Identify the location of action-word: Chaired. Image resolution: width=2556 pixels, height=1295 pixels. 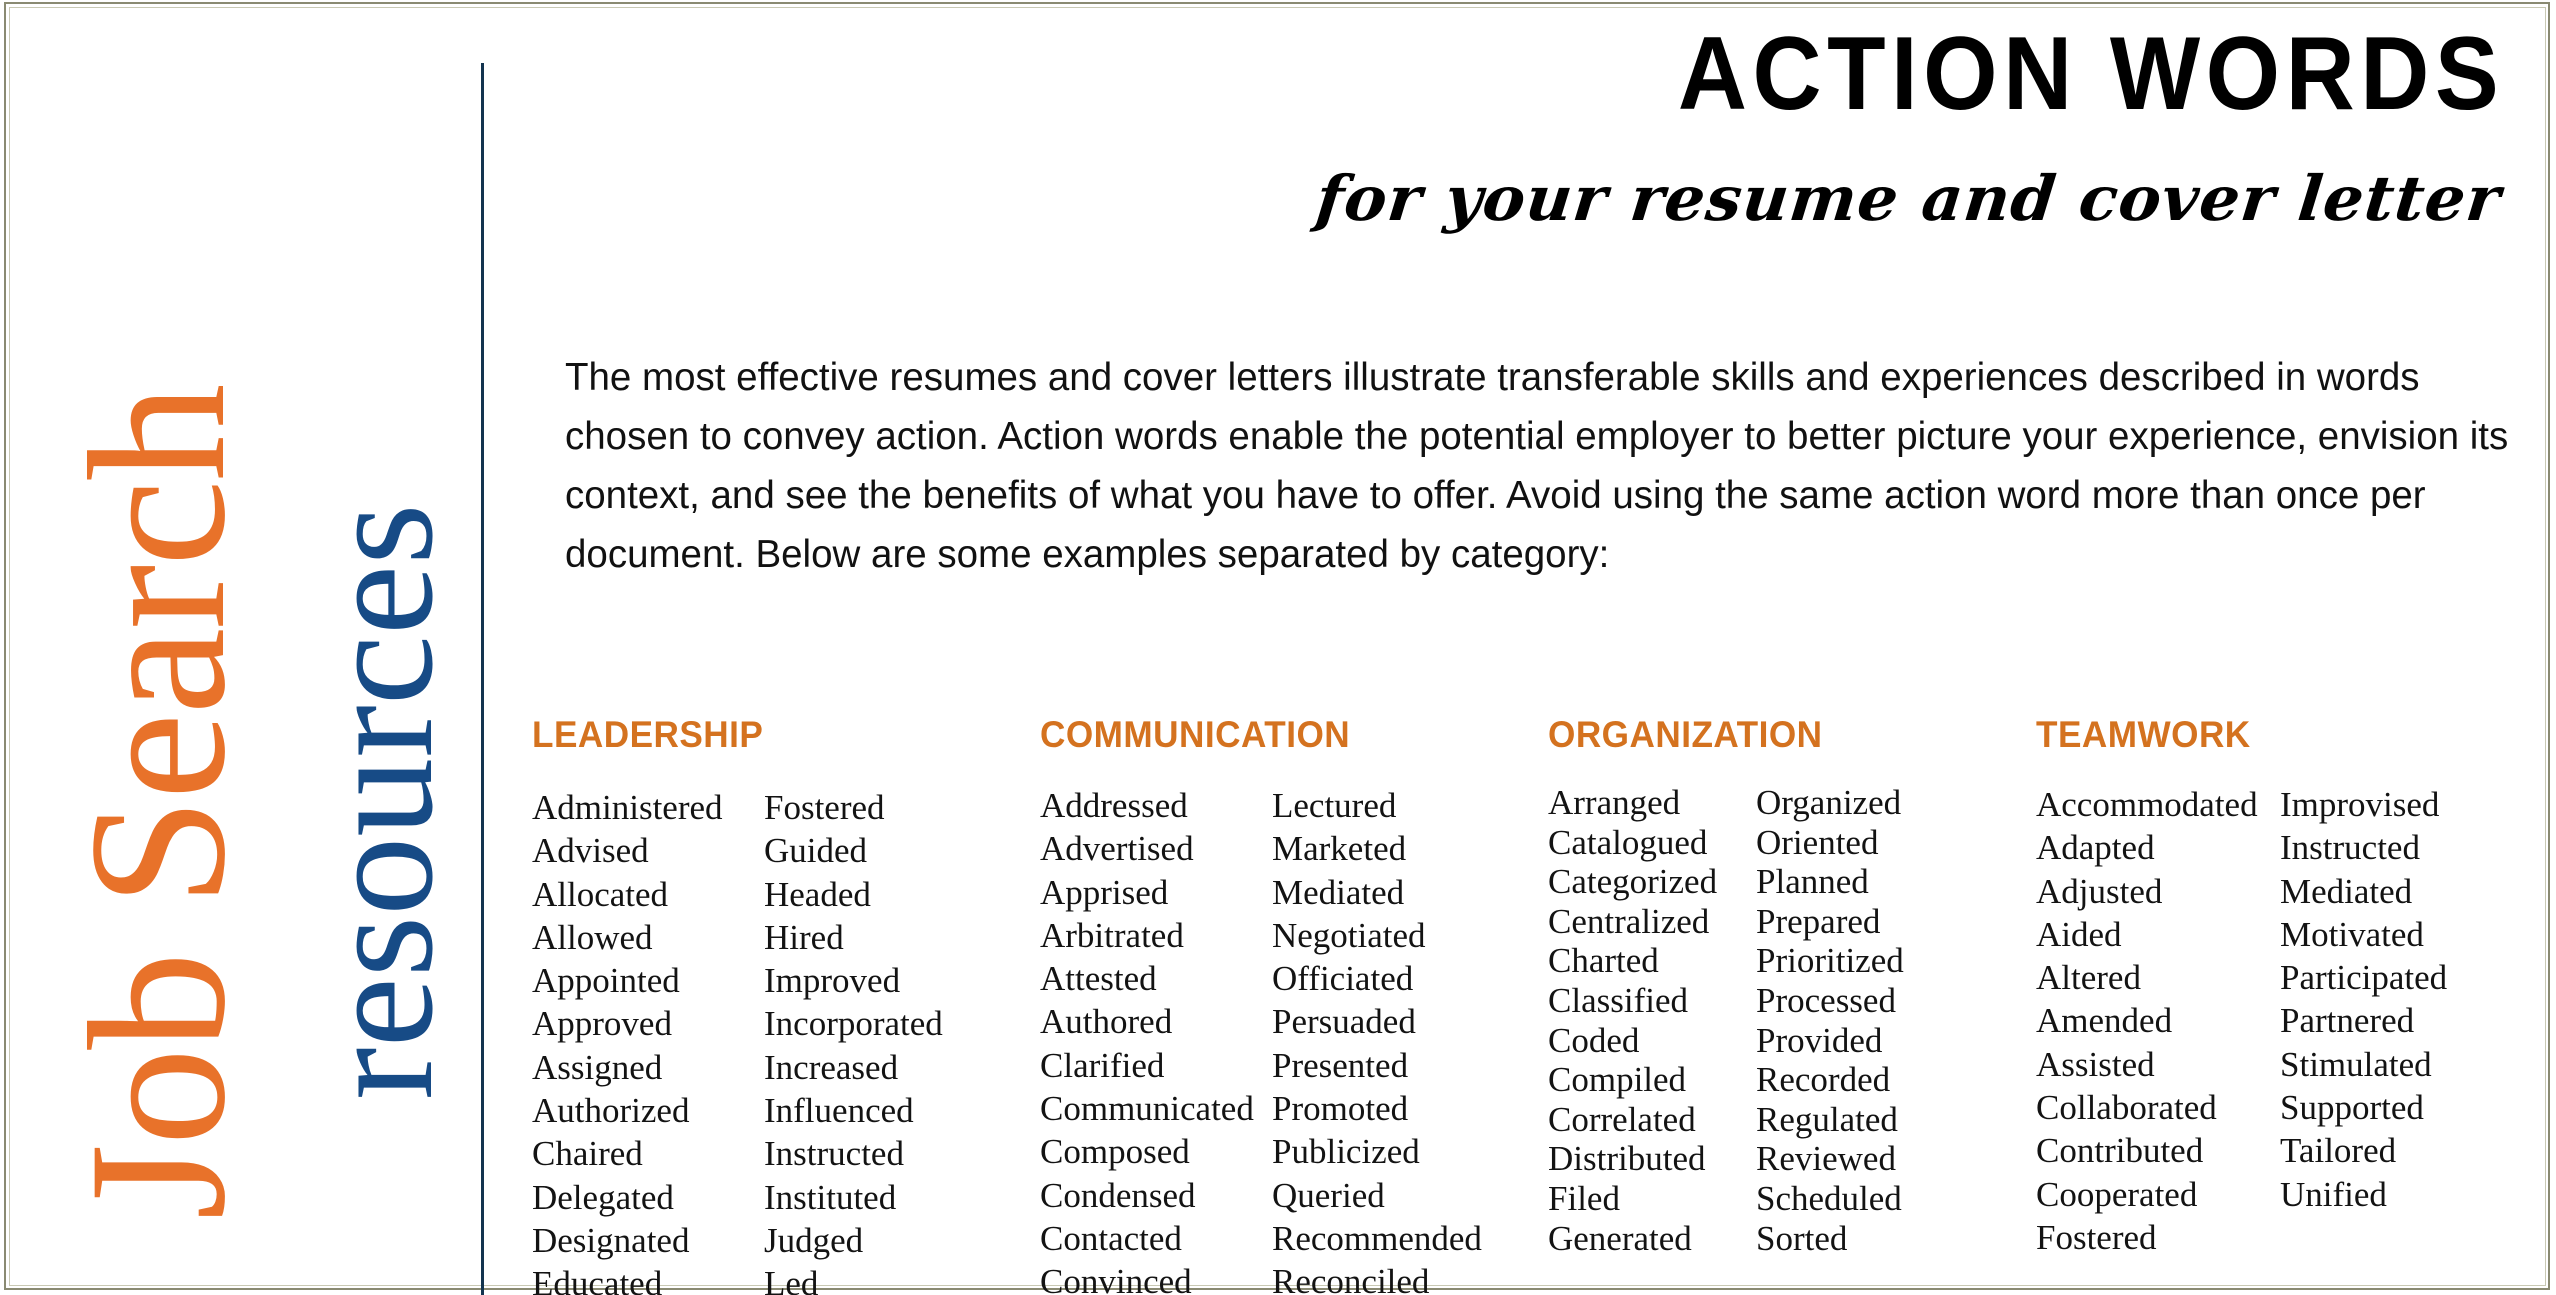
(587, 1154).